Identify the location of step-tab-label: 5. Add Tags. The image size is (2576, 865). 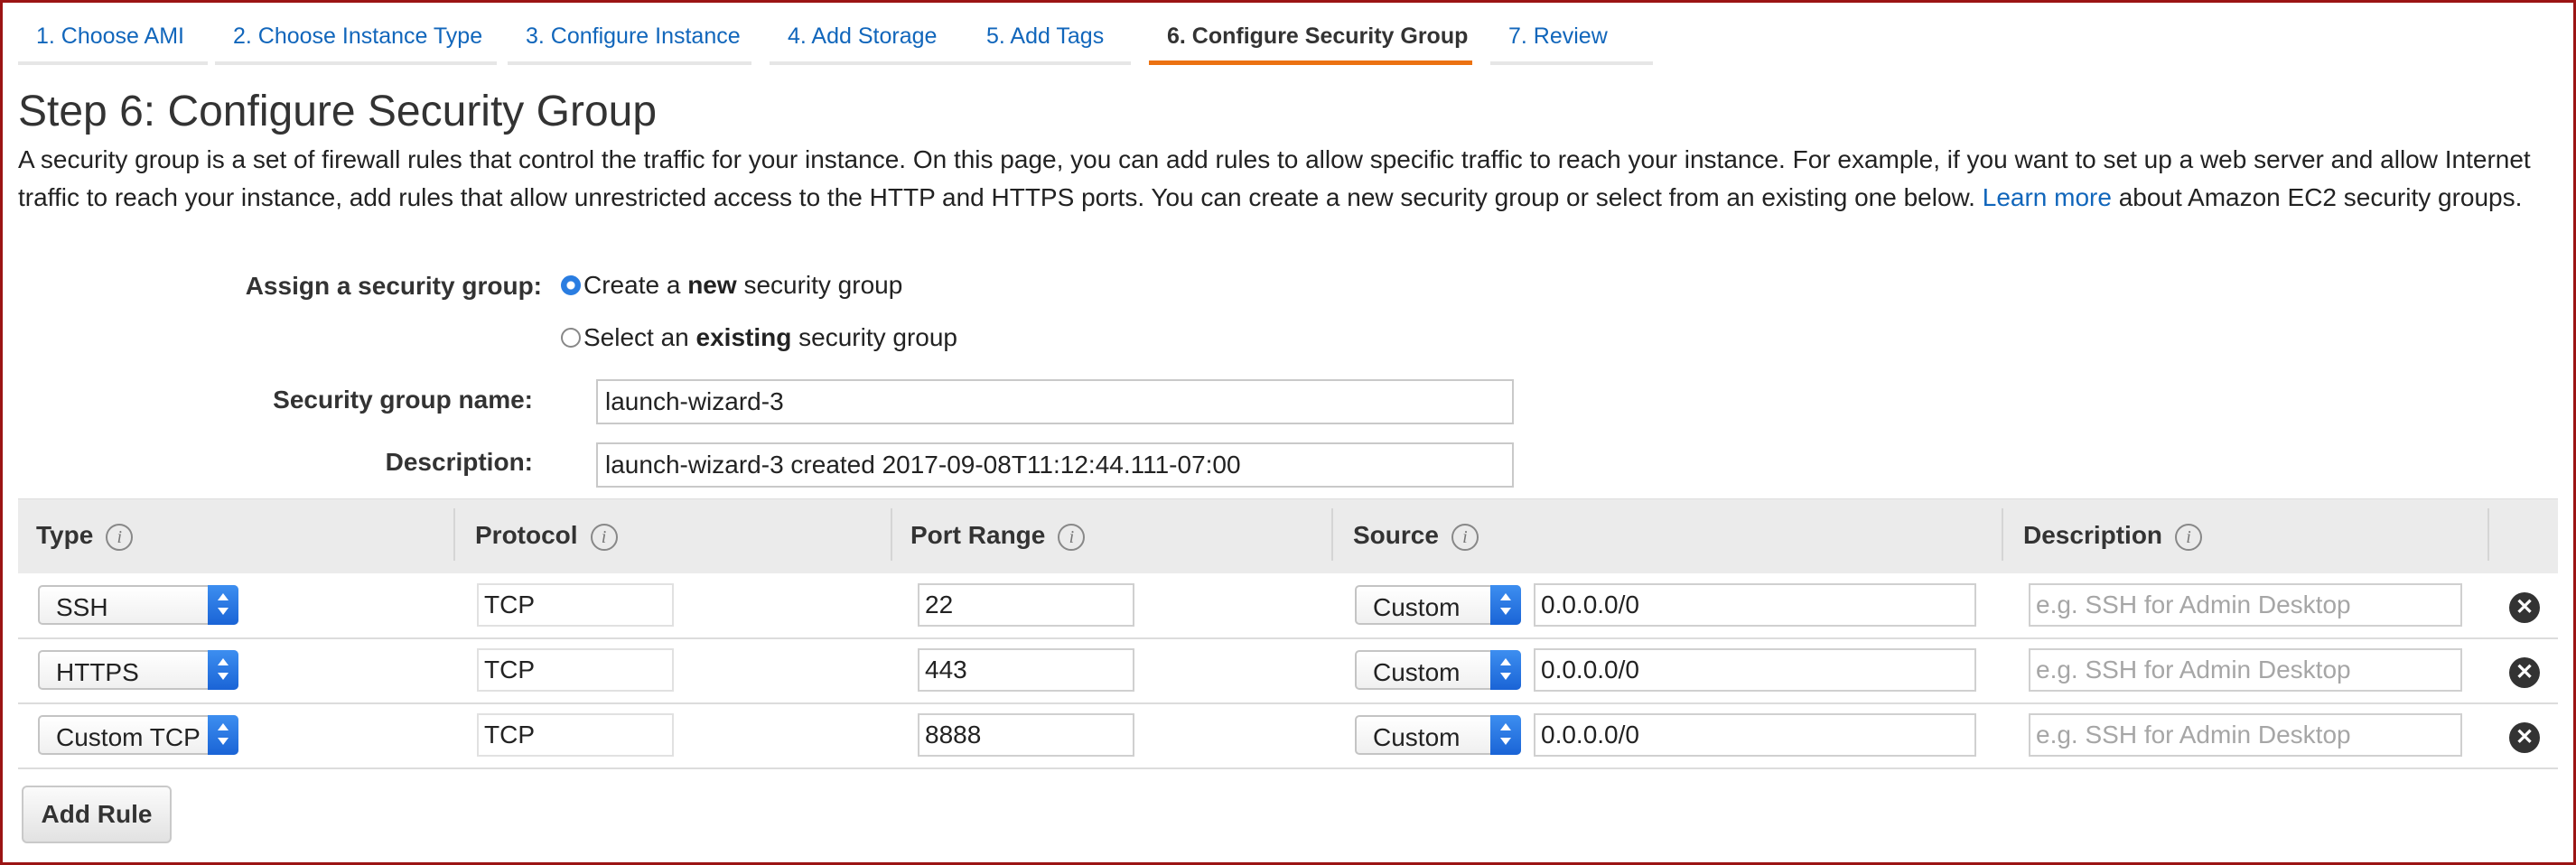
(1045, 36).